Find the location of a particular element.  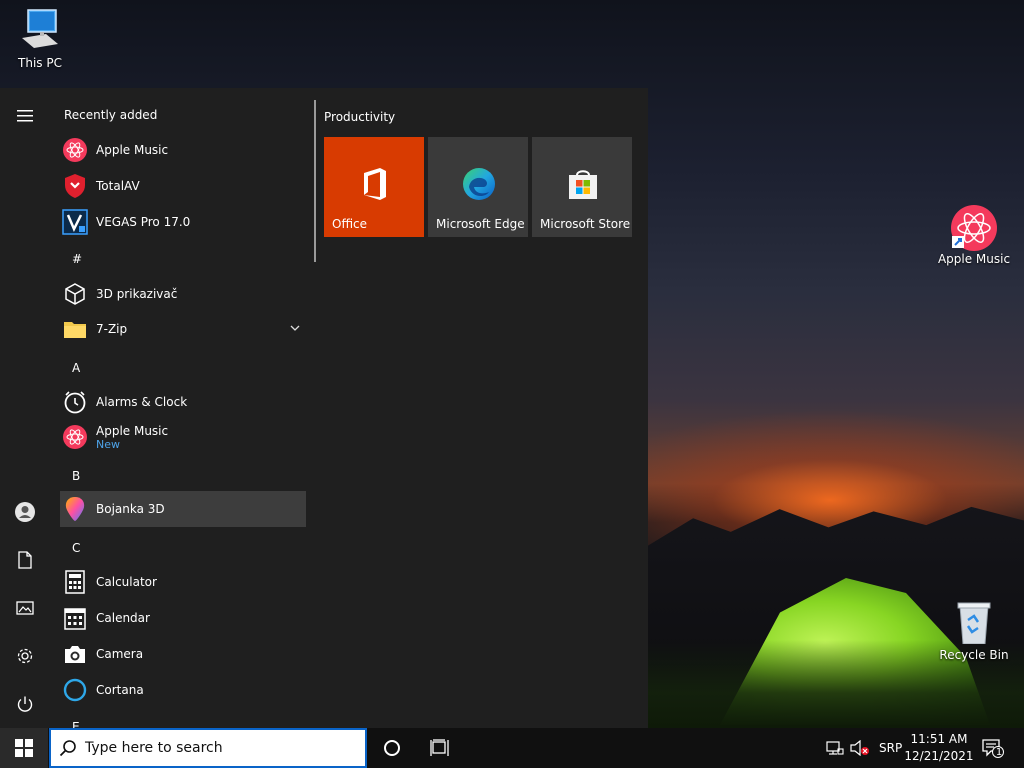

app-item-totalav: TotalAV is located at coordinates (183, 186).